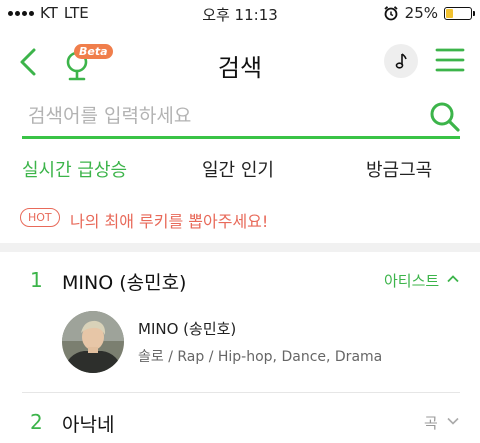 Image resolution: width=480 pixels, height=443 pixels. What do you see at coordinates (228, 116) in the screenshot?
I see `search-input` at bounding box center [228, 116].